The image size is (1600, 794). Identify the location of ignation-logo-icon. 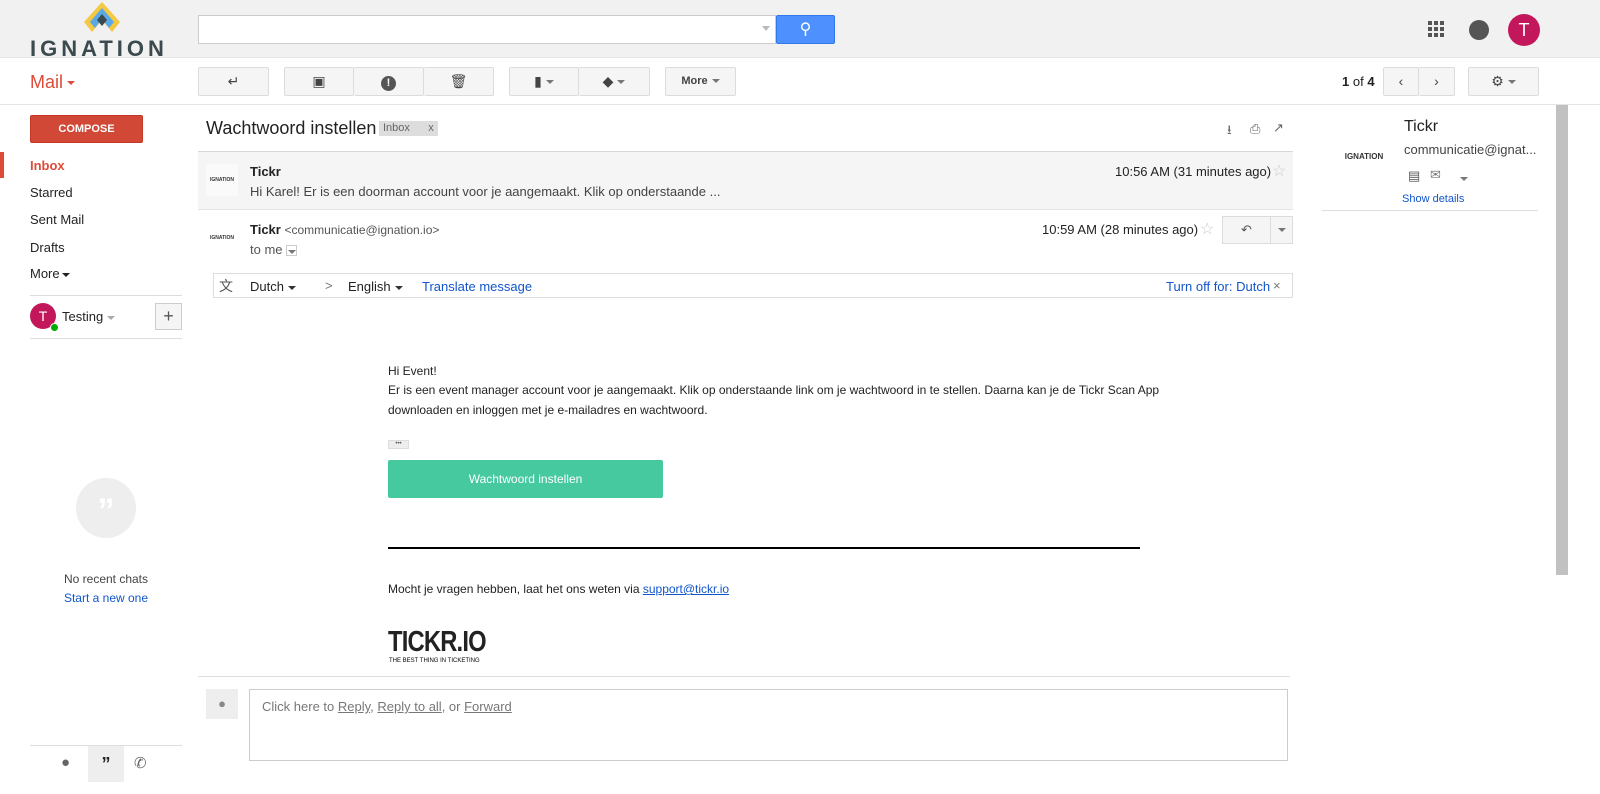
(102, 17).